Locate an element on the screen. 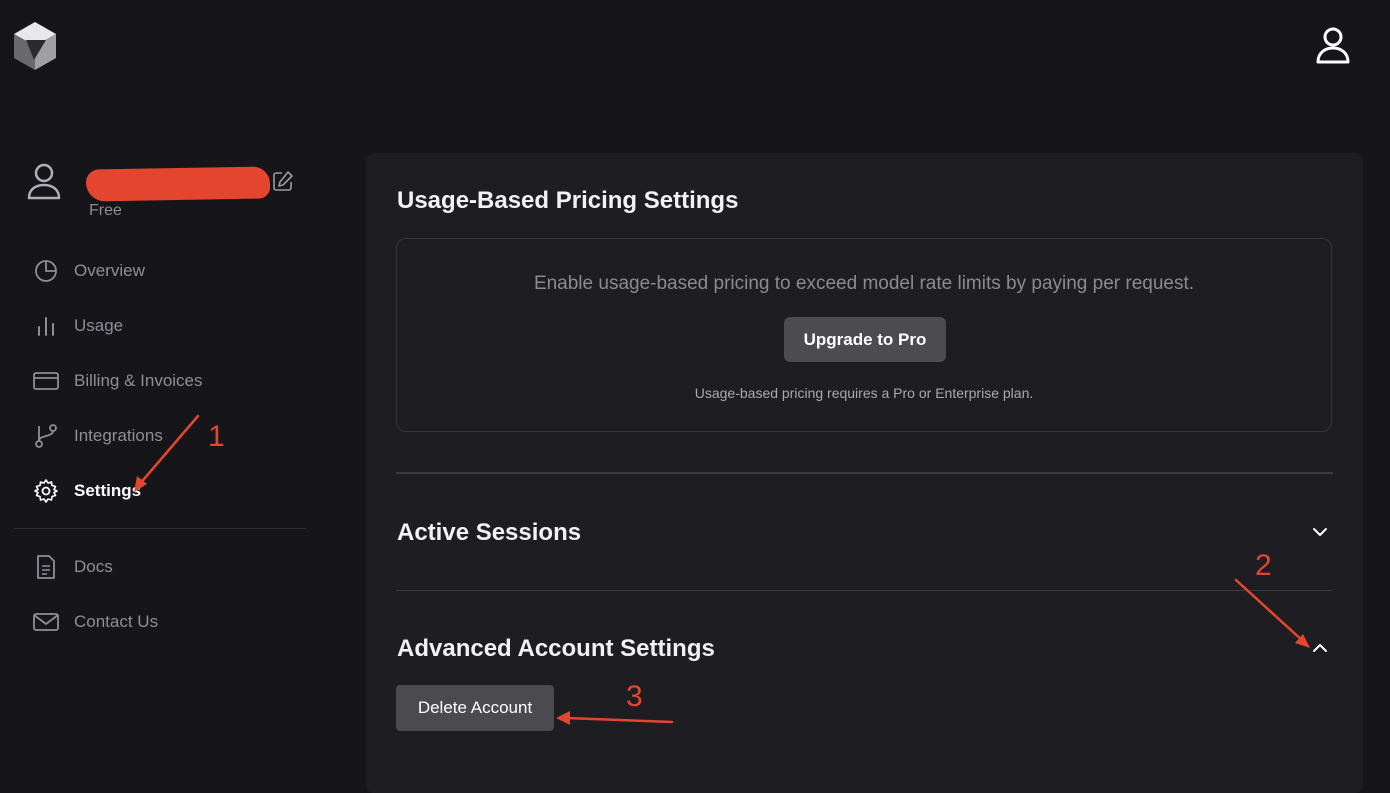  redacted-username is located at coordinates (178, 184).